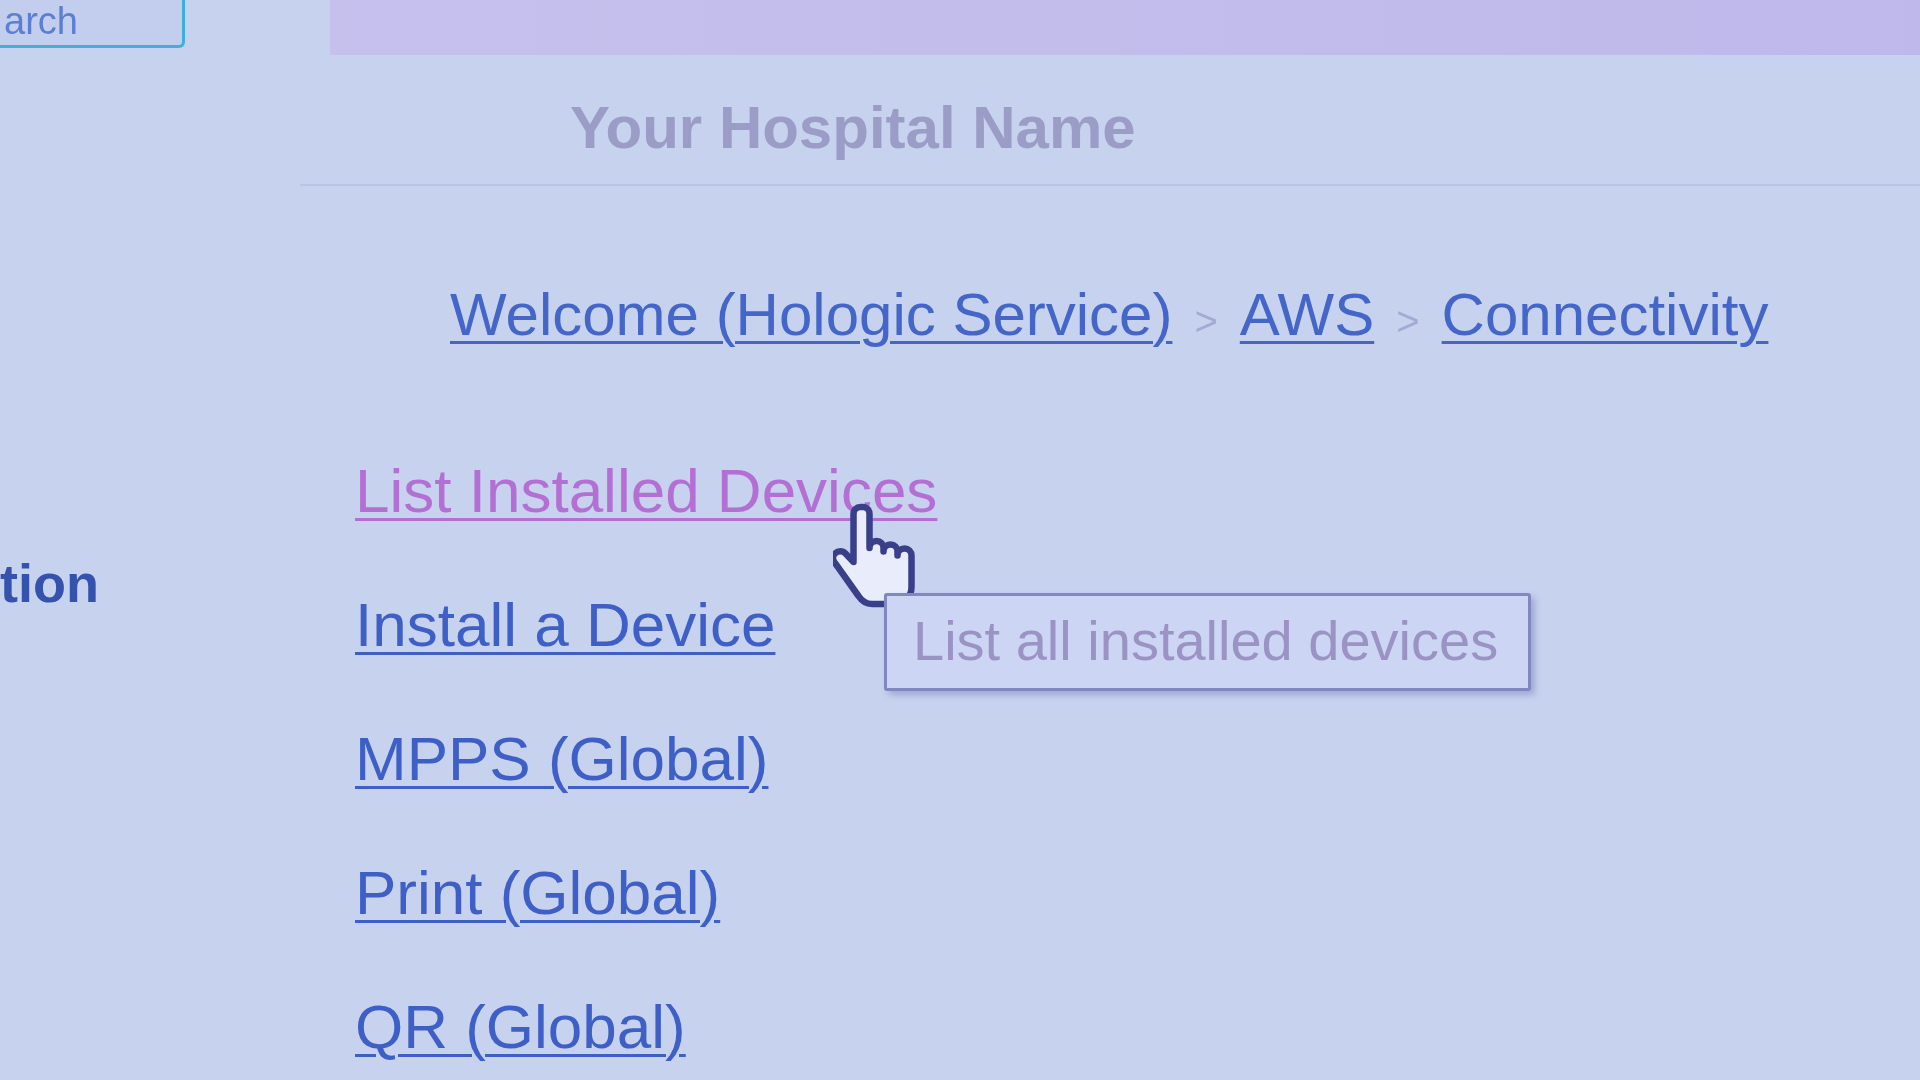 This screenshot has height=1080, width=1920. What do you see at coordinates (92, 24) in the screenshot?
I see `search-button: arch` at bounding box center [92, 24].